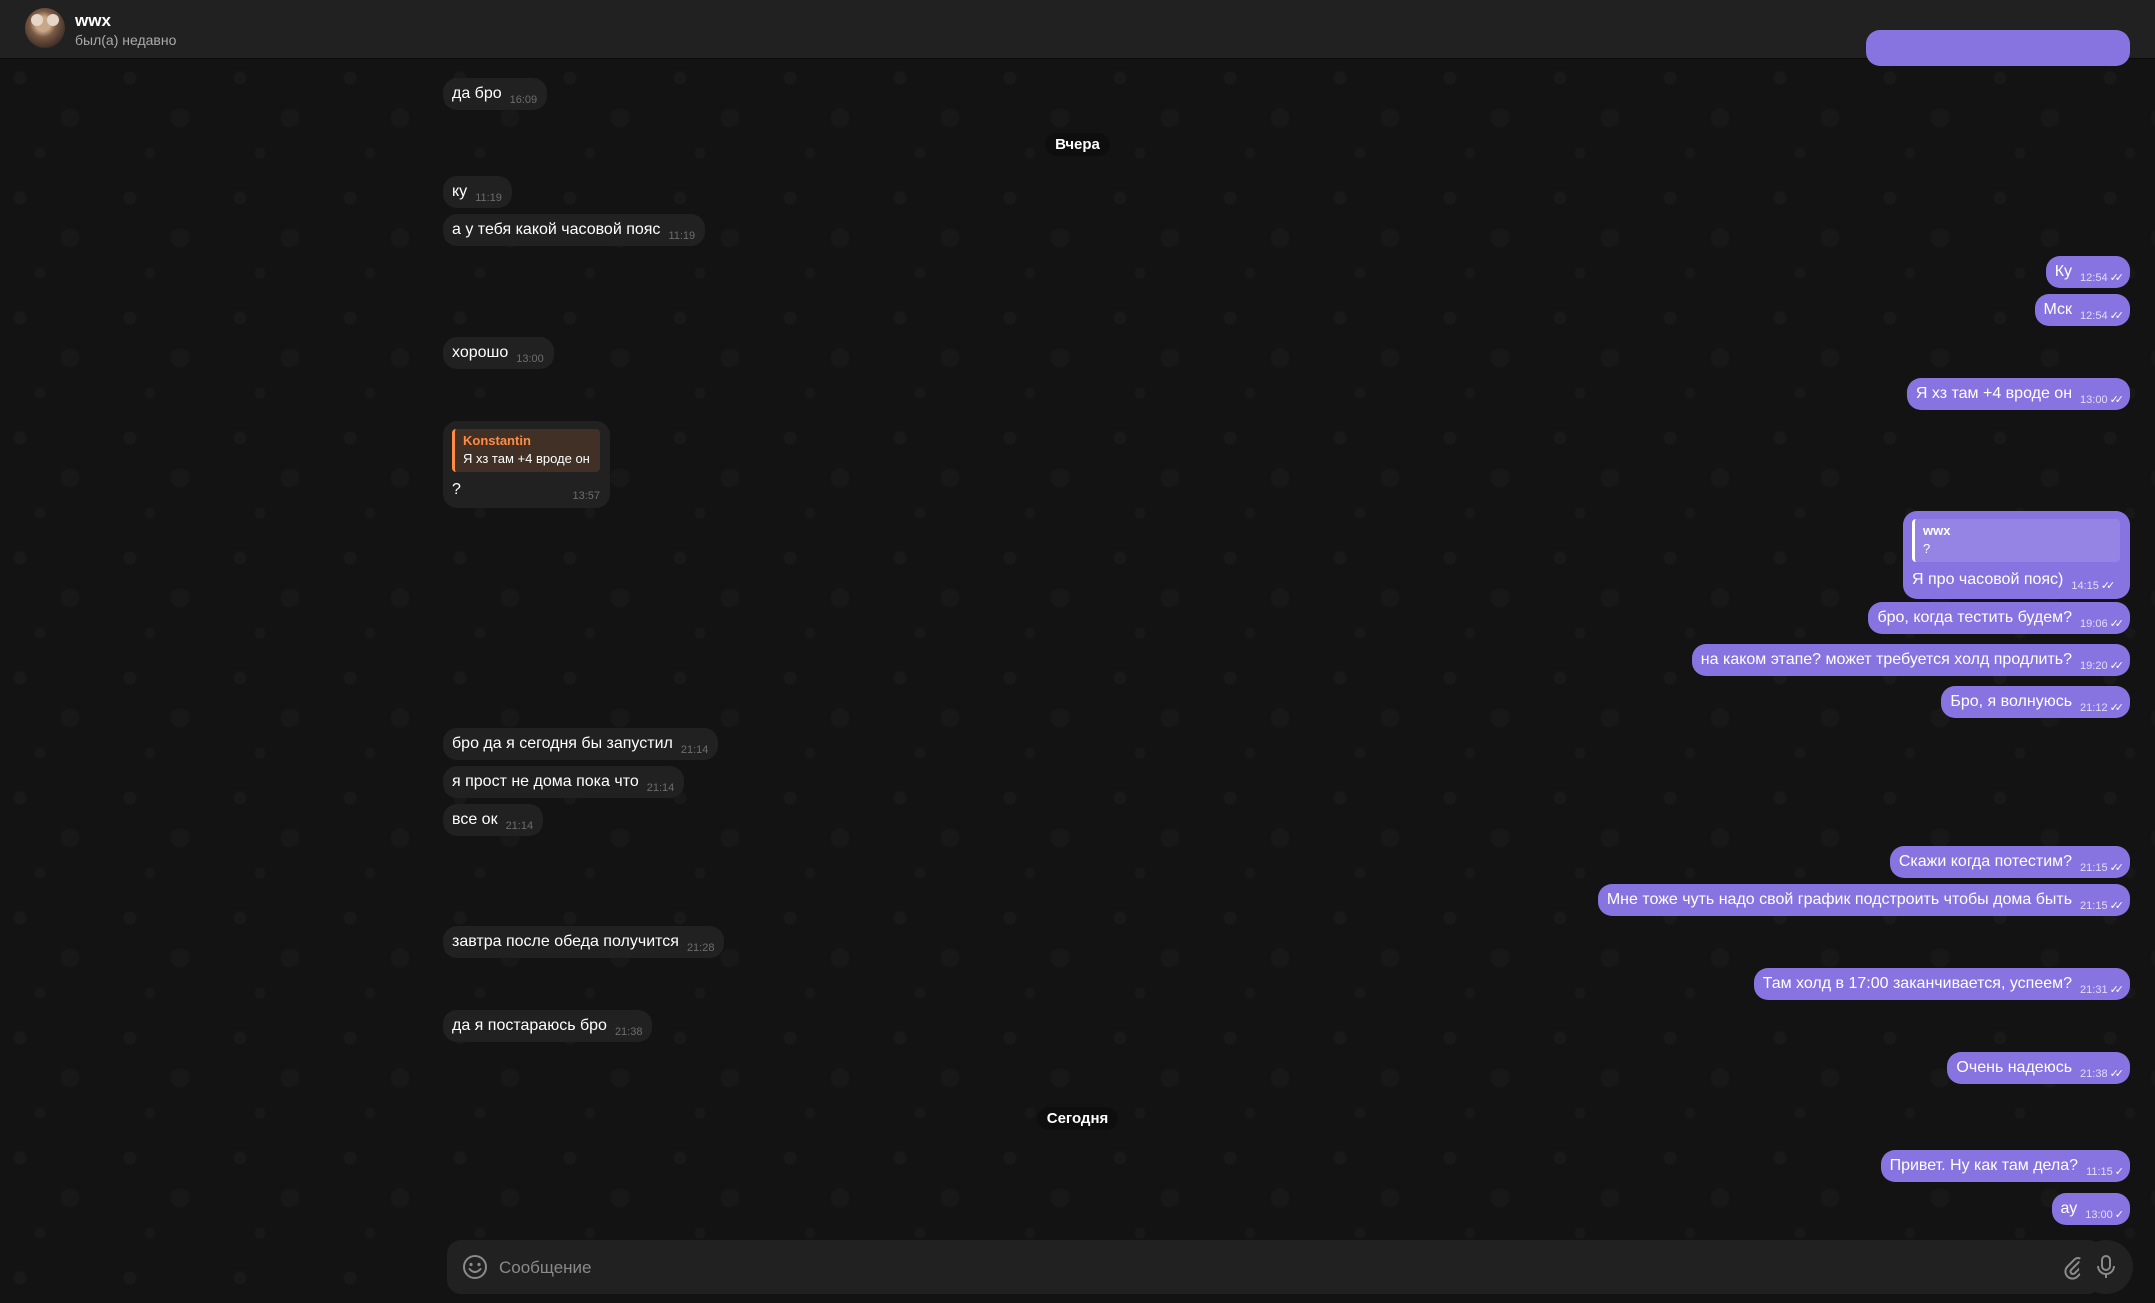 This screenshot has height=1303, width=2155. Describe the element at coordinates (1998, 48) in the screenshot. I see `message-outgoing` at that location.